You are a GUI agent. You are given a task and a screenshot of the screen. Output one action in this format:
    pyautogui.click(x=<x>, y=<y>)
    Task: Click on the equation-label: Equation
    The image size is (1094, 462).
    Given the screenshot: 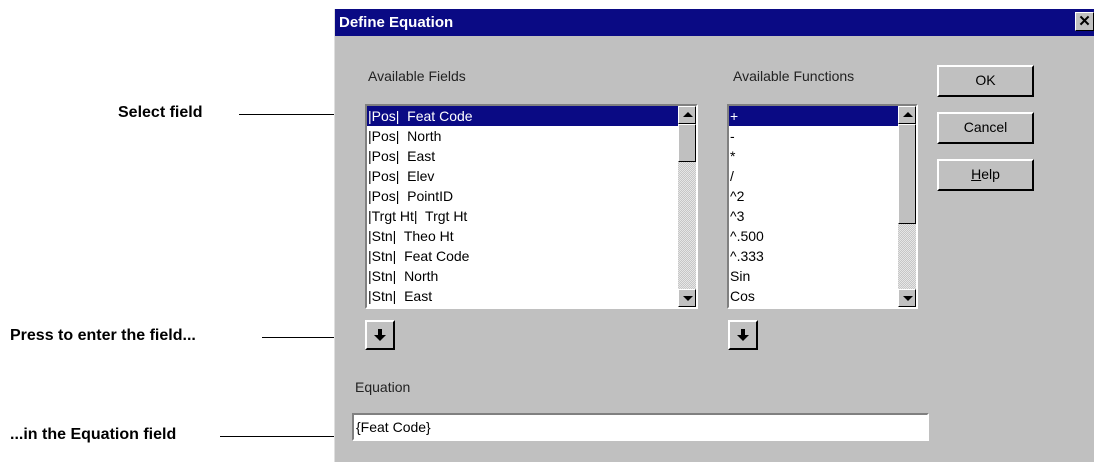 What is the action you would take?
    pyautogui.click(x=383, y=387)
    